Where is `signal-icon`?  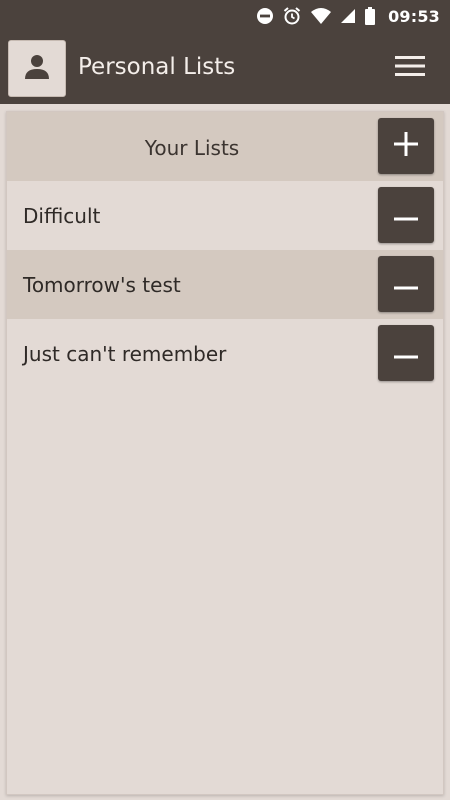 signal-icon is located at coordinates (348, 16).